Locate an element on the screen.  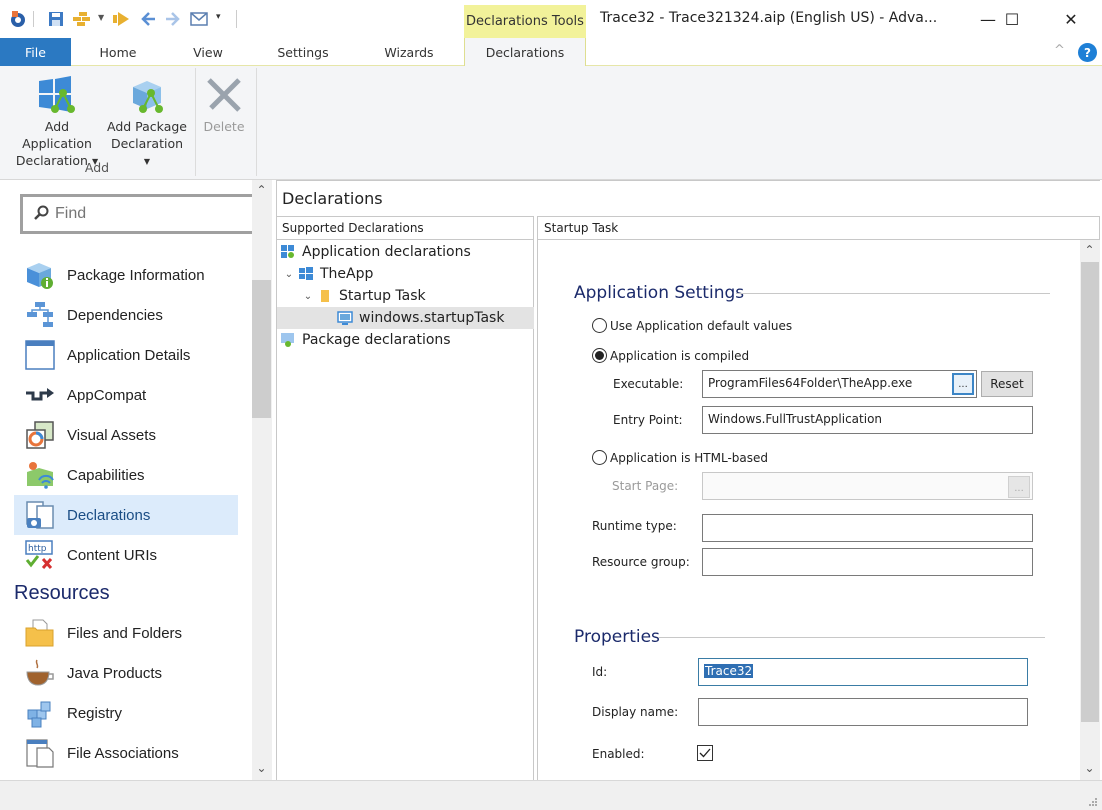
reset-button: Reset is located at coordinates (1007, 384).